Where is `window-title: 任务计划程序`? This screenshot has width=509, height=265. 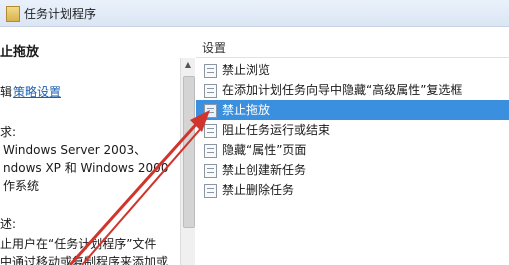 window-title: 任务计划程序 is located at coordinates (60, 14).